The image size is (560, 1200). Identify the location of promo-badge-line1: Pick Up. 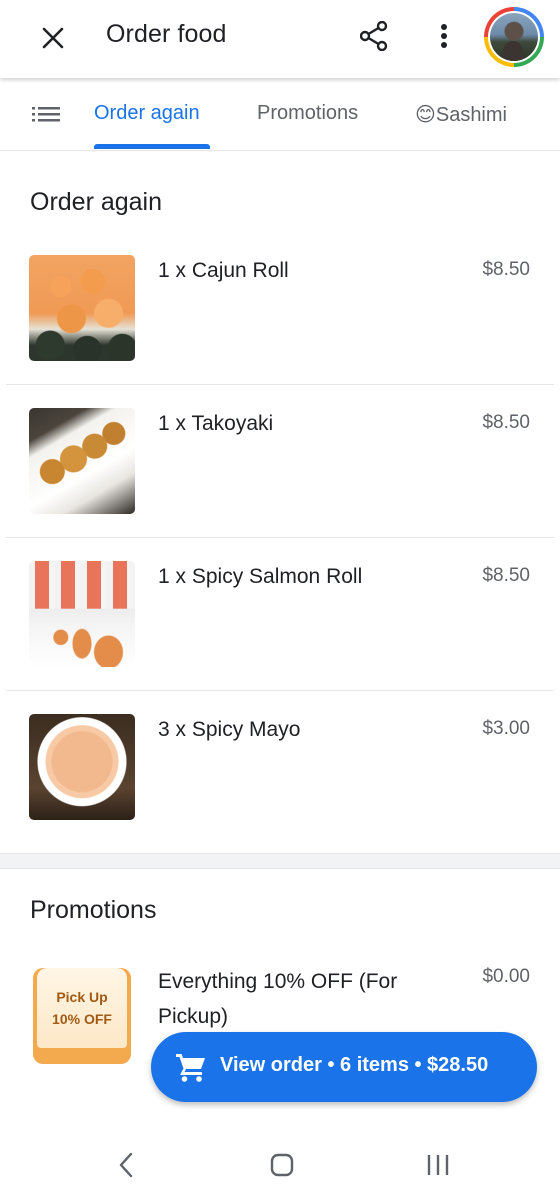
(82, 997).